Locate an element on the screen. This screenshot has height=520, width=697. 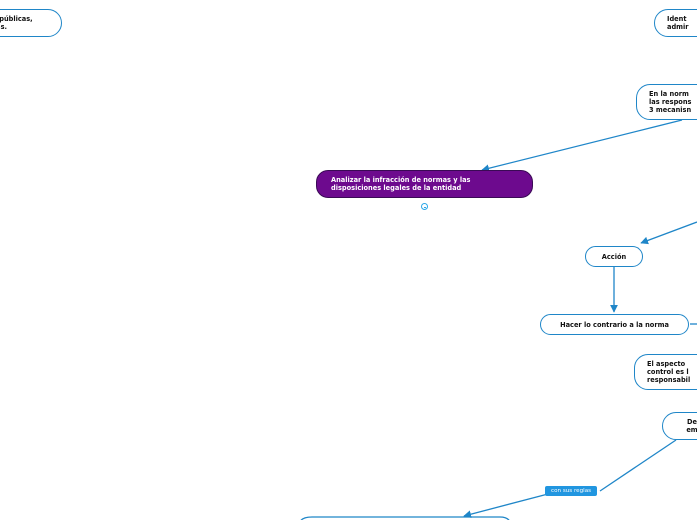
node-hacer-contrario: Hacer lo contrario a la norma is located at coordinates (614, 324).